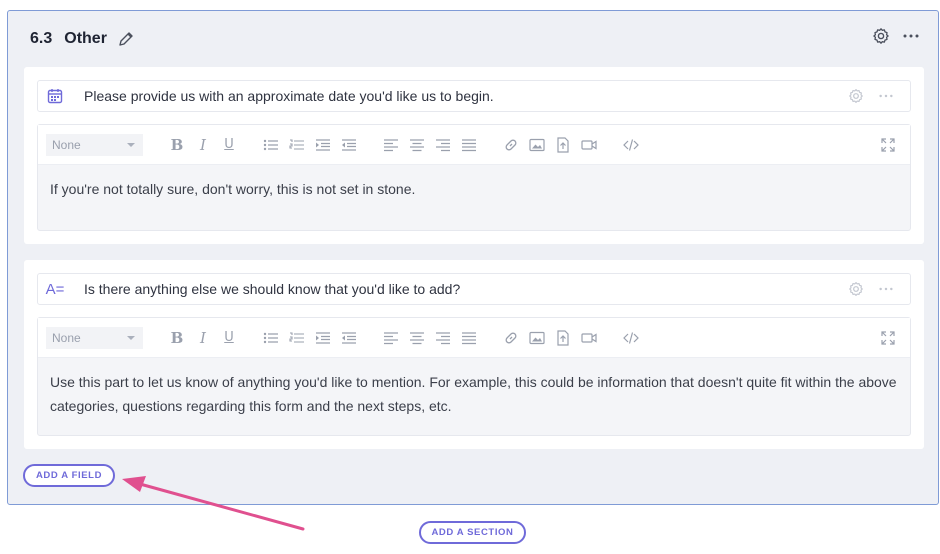  What do you see at coordinates (55, 96) in the screenshot?
I see `calendar-icon` at bounding box center [55, 96].